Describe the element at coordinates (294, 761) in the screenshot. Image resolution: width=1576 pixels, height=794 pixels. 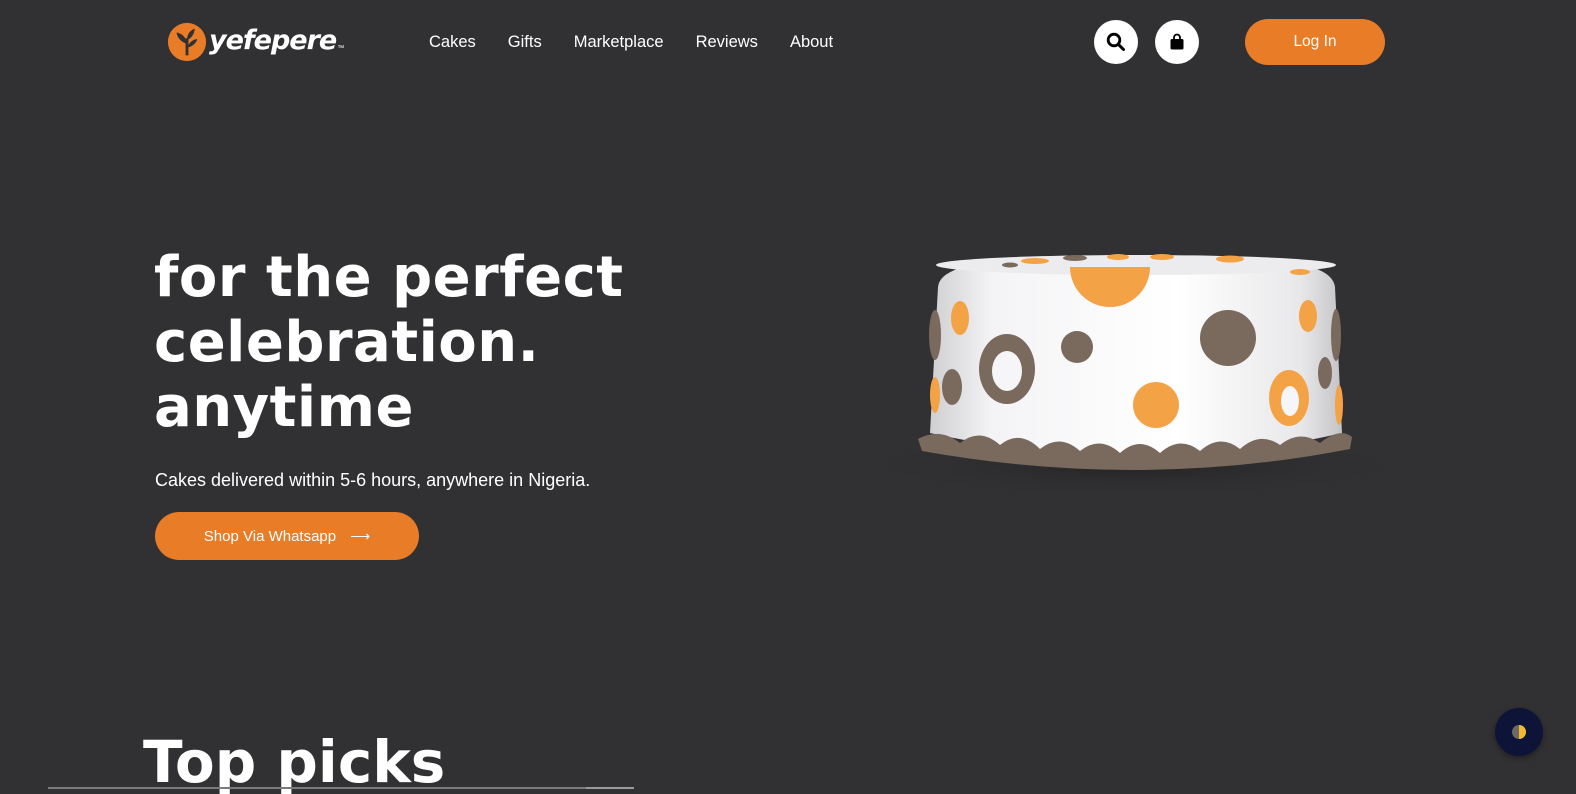
I see `top-picks-title: Top picks` at that location.